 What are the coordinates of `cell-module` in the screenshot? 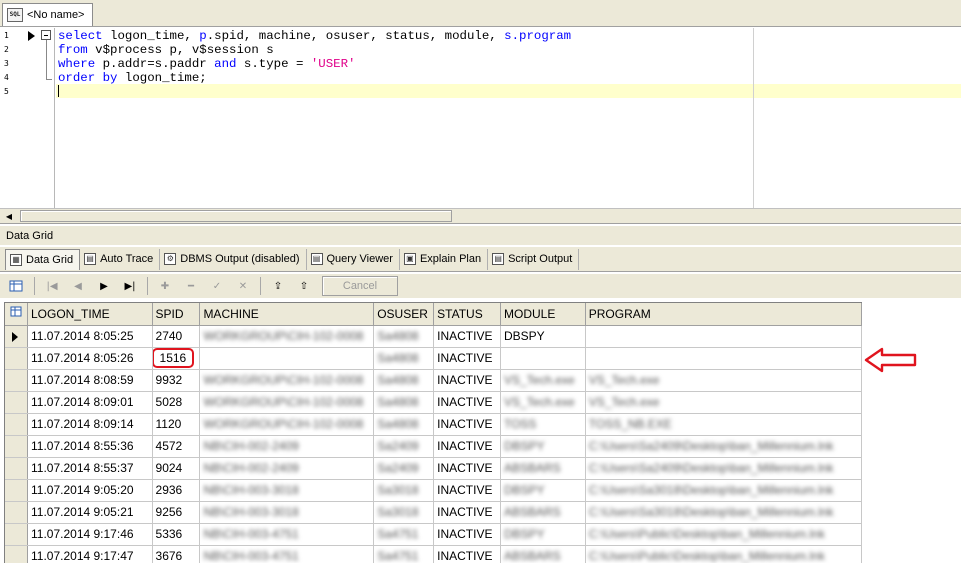 It's located at (543, 358).